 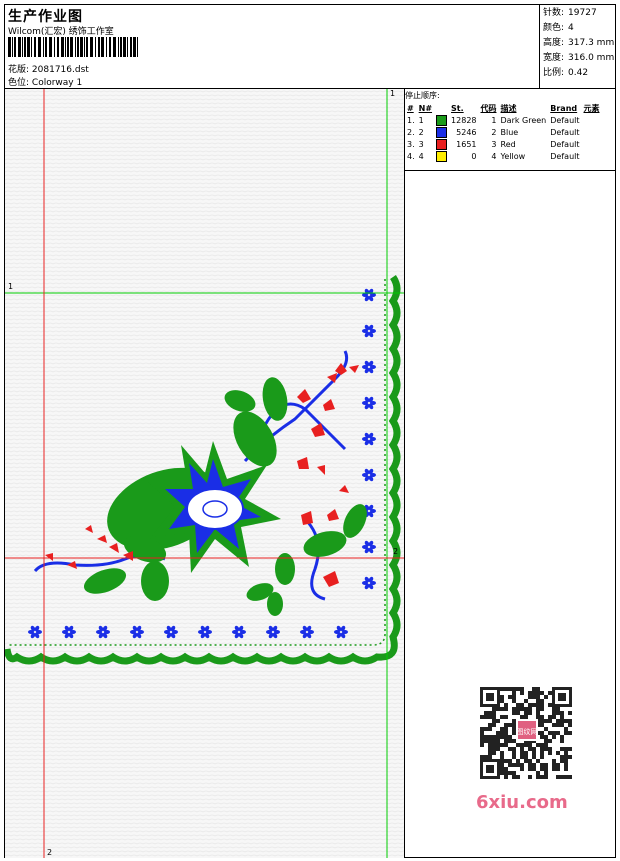 I want to click on colorway-value: Colorway 1, so click(x=57, y=83).